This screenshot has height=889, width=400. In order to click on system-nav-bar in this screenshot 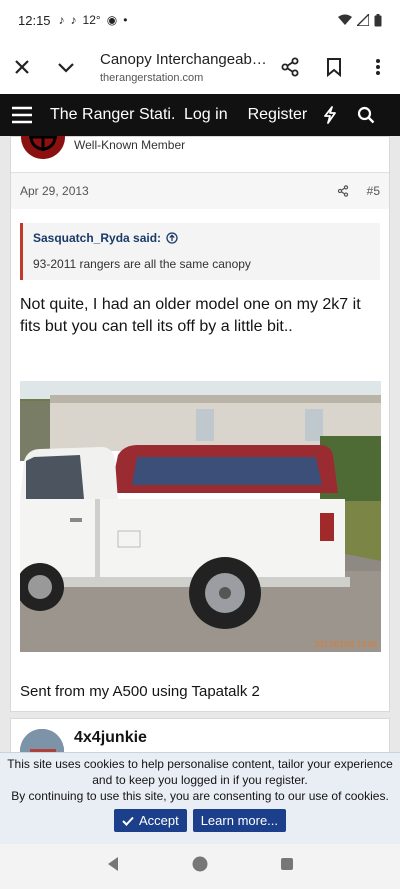, I will do `click(200, 866)`.